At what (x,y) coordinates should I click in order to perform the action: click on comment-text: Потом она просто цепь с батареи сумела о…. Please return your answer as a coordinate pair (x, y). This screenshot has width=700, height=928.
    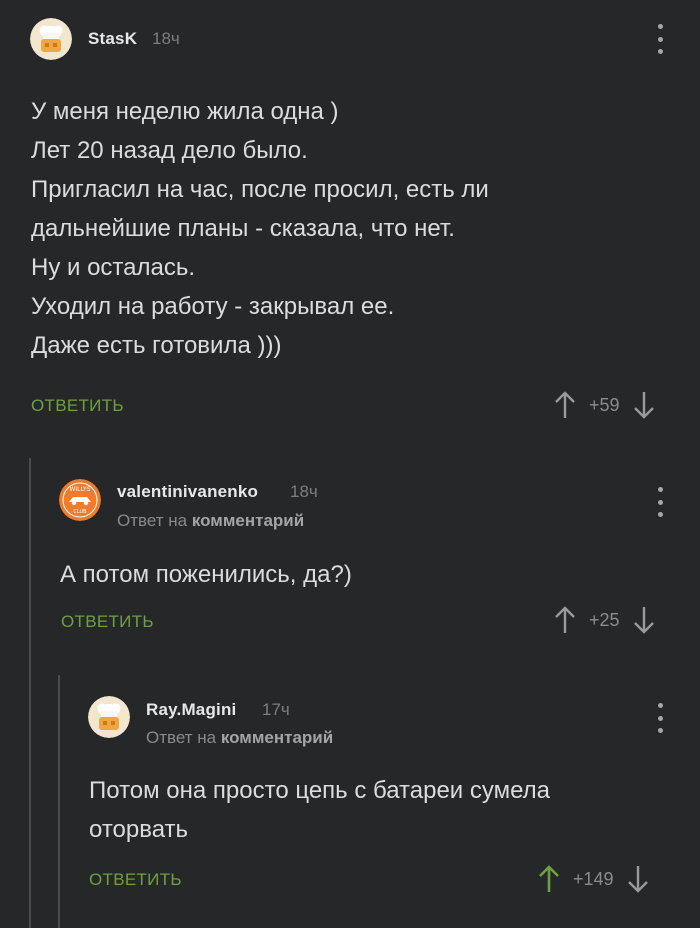
    Looking at the image, I should click on (320, 810).